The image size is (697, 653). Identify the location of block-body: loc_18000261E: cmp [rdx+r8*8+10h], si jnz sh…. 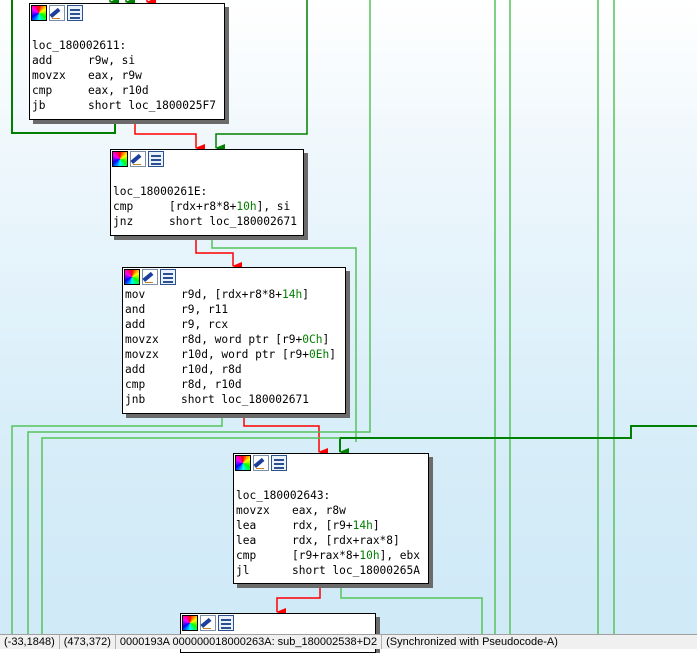
(207, 200).